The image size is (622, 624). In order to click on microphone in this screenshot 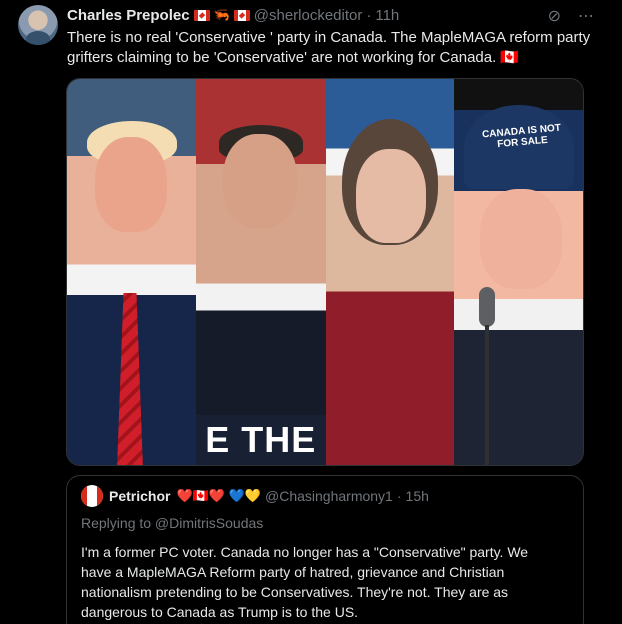, I will do `click(486, 376)`.